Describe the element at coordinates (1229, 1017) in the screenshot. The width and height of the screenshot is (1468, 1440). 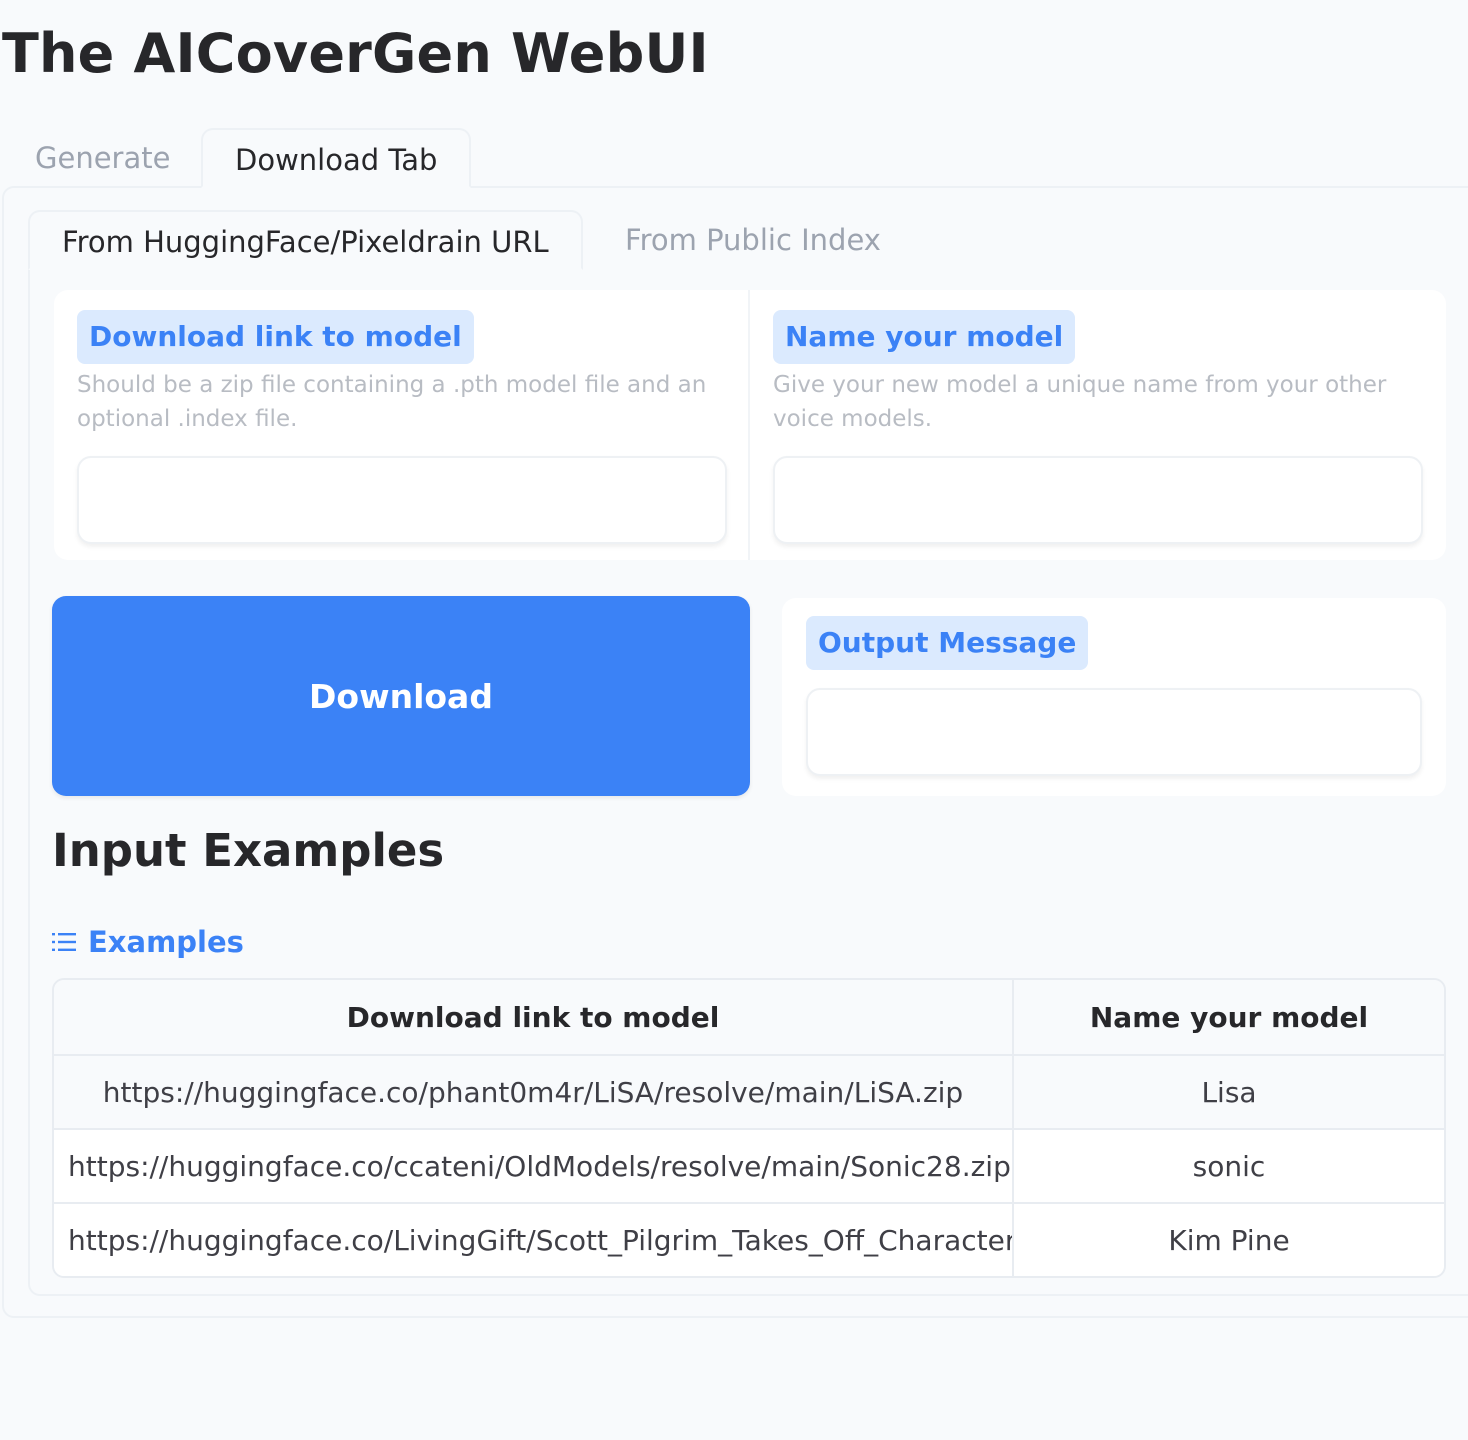
I see `column-header-name: Name your model` at that location.